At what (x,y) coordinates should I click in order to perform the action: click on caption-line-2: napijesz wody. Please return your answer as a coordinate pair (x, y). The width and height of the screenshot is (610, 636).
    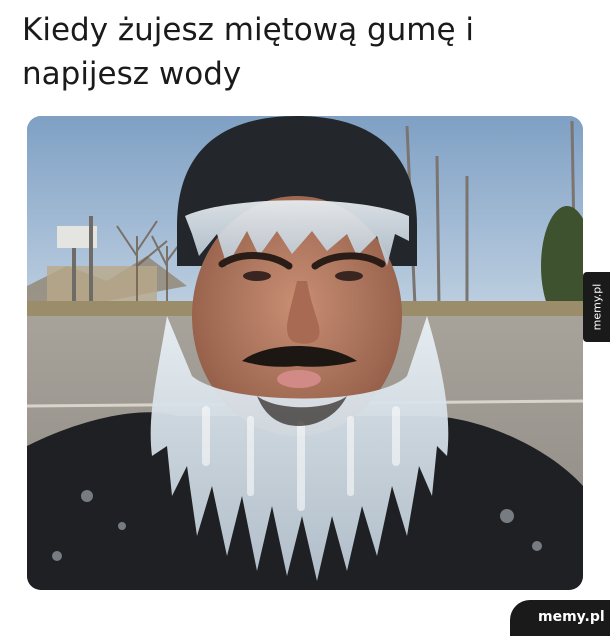
    Looking at the image, I should click on (132, 74).